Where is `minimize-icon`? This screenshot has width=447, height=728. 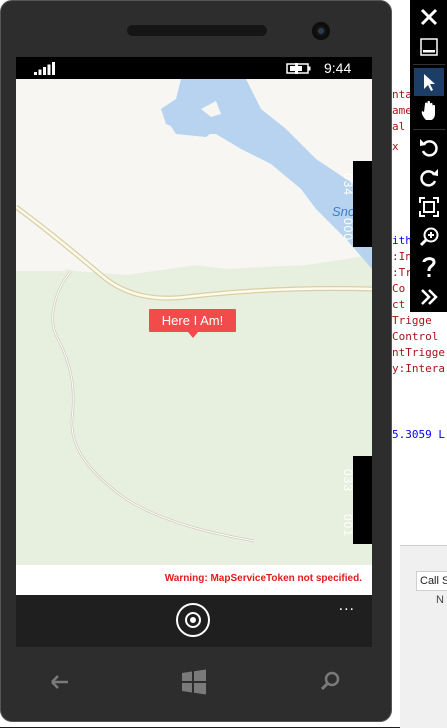
minimize-icon is located at coordinates (429, 47).